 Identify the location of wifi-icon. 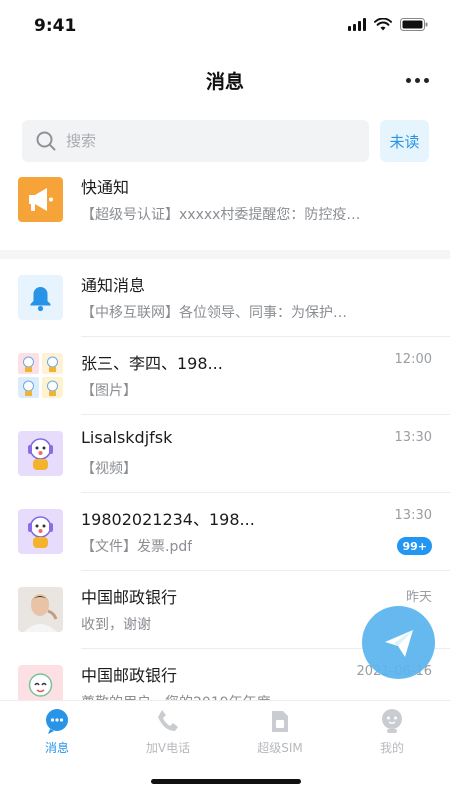
(383, 24).